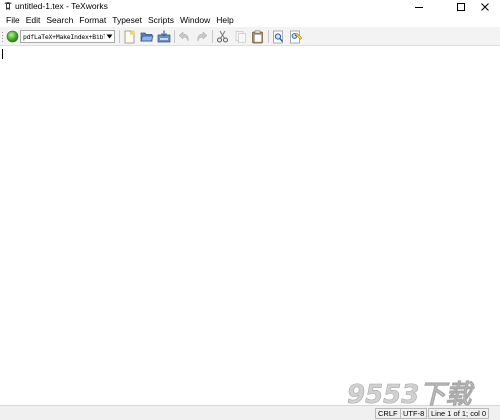 Image resolution: width=500 pixels, height=420 pixels. I want to click on site-watermark-logo: 9553下载, so click(420, 394).